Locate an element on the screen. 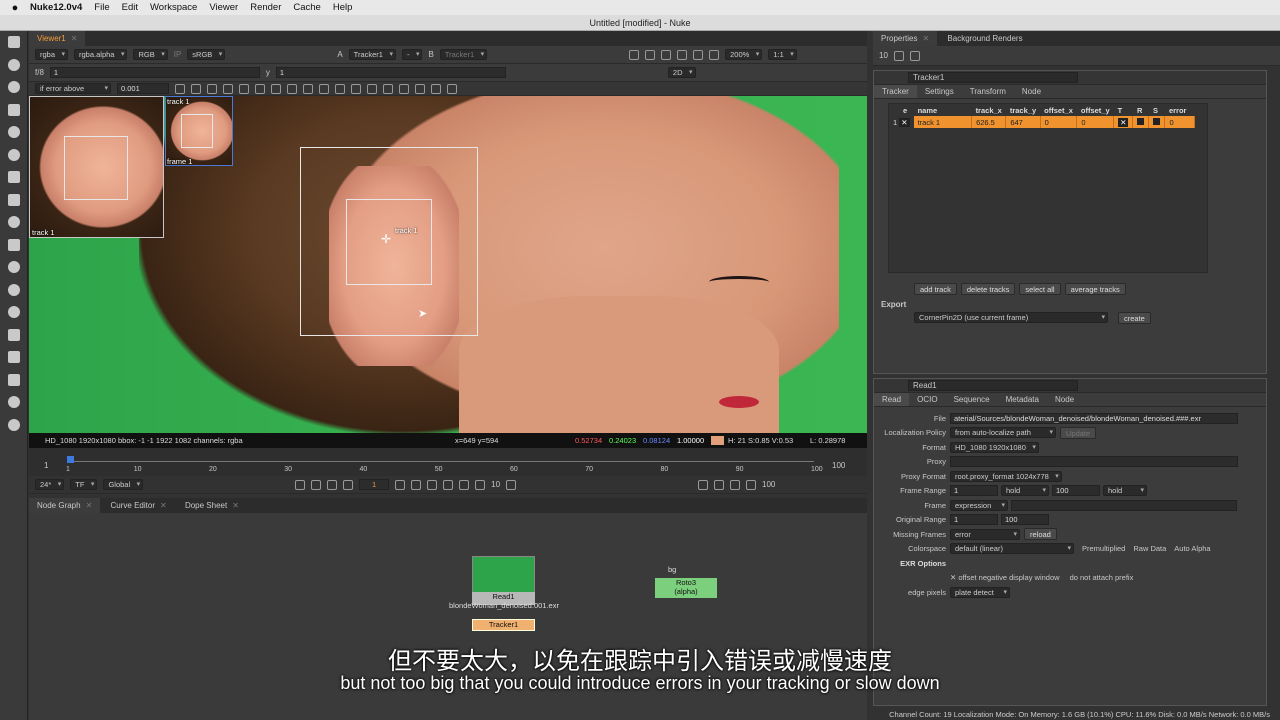 The image size is (1280, 720). app-name: Nuke12.0v4 is located at coordinates (56, 7).